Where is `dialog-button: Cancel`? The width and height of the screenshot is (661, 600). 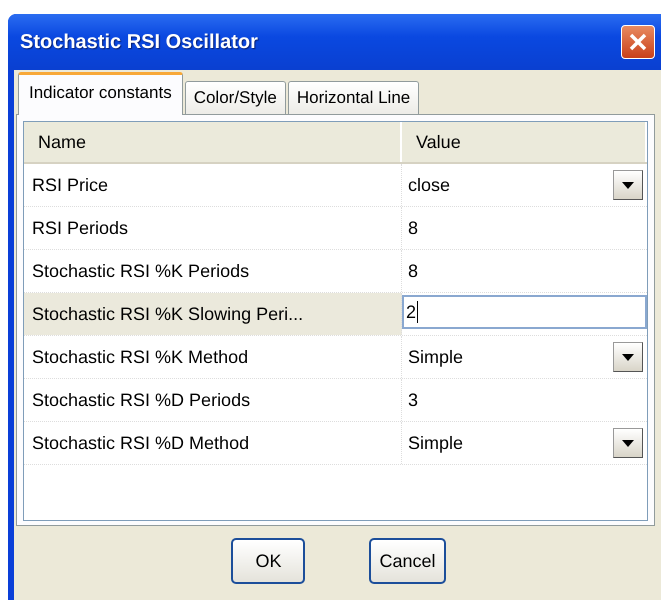 dialog-button: Cancel is located at coordinates (407, 561).